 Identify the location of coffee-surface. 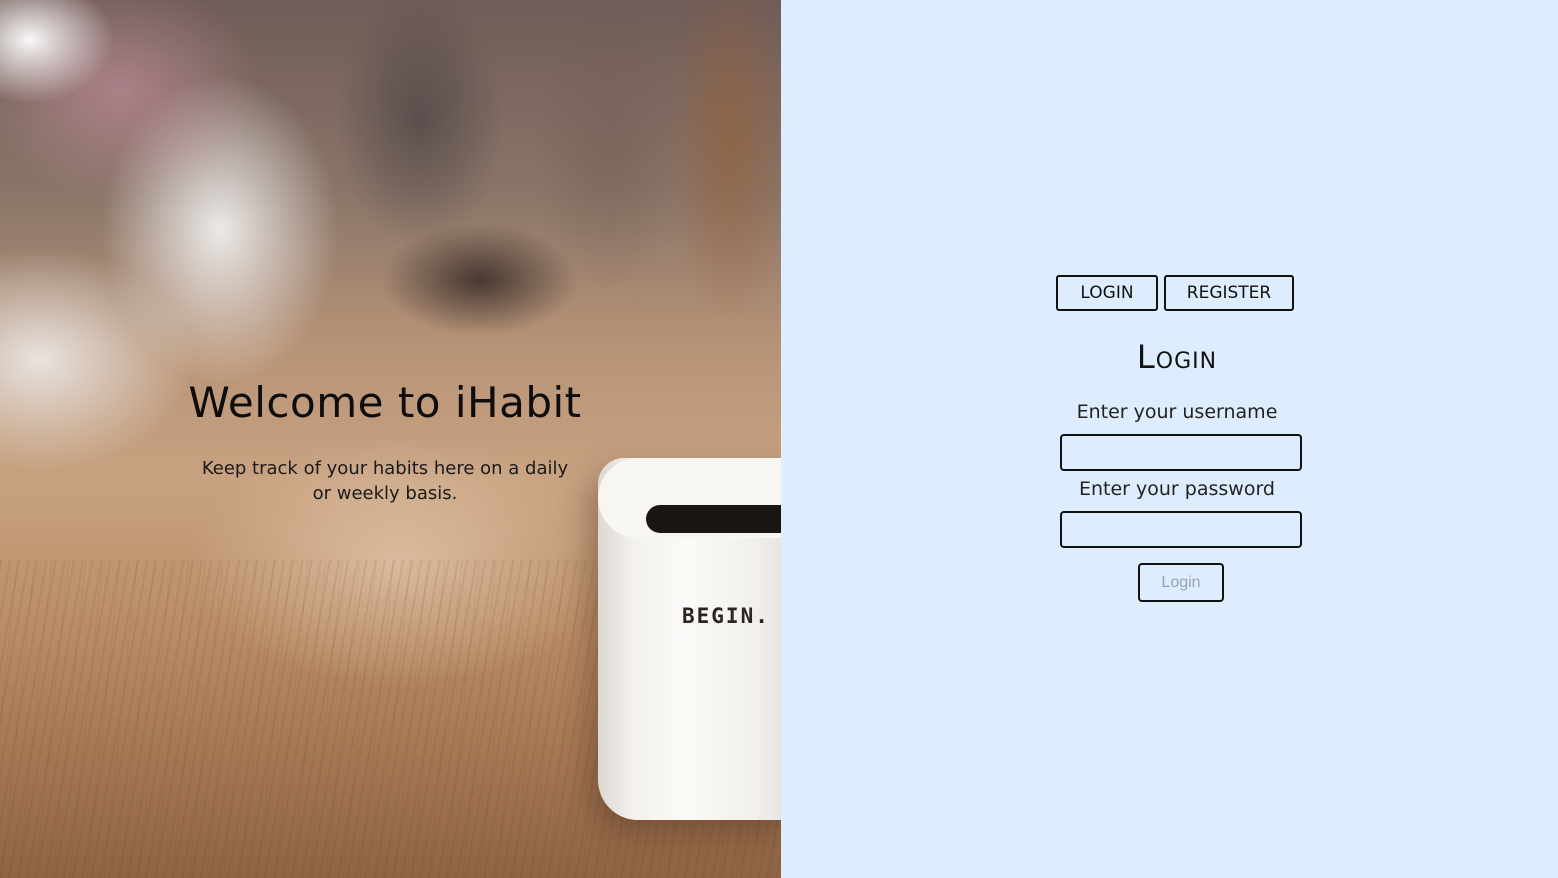
(713, 519).